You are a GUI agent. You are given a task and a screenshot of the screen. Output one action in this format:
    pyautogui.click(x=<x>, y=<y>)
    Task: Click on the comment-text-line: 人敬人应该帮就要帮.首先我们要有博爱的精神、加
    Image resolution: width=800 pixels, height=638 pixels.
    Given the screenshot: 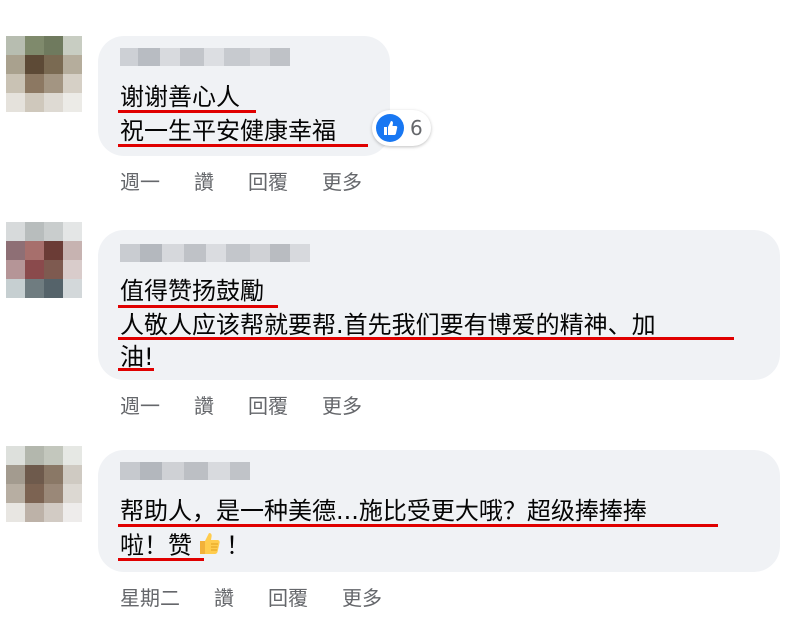 What is the action you would take?
    pyautogui.click(x=388, y=325)
    